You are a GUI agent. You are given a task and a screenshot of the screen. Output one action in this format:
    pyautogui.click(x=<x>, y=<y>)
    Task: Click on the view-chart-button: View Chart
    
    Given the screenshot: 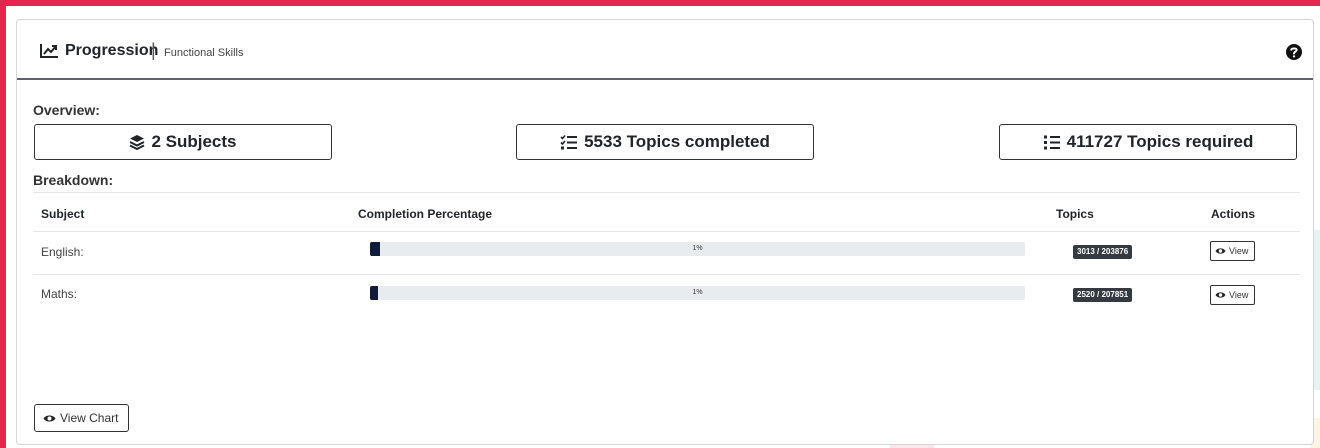 What is the action you would take?
    pyautogui.click(x=82, y=418)
    